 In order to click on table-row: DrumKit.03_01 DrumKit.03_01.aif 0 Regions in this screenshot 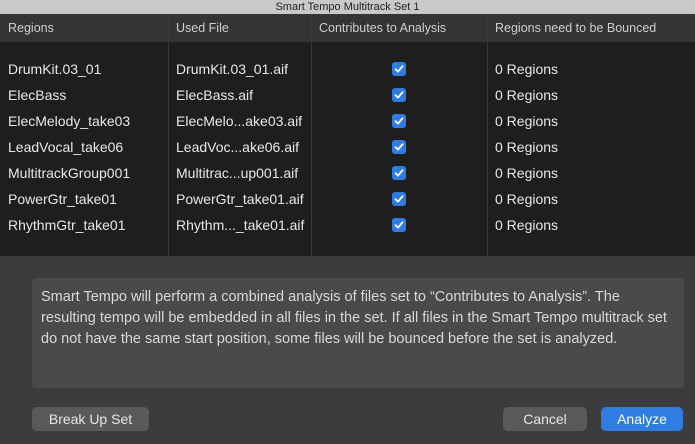, I will do `click(347, 69)`.